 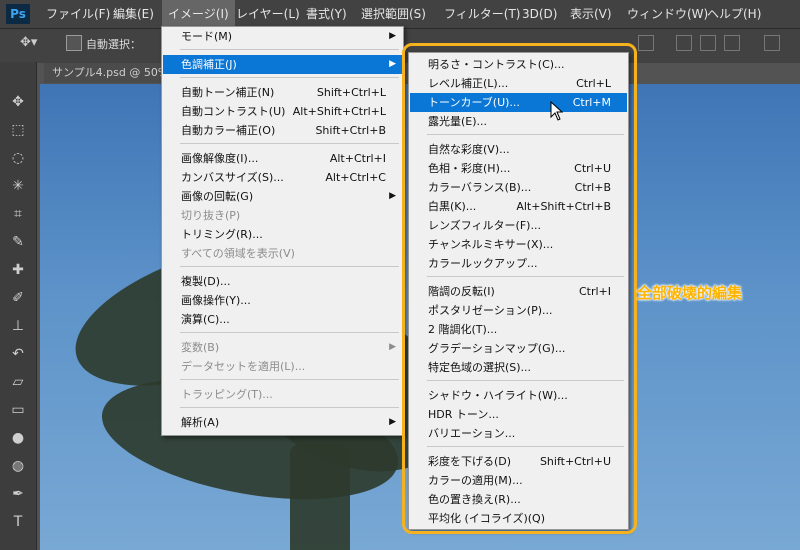 I want to click on photoshop-logo: Ps, so click(x=18, y=14).